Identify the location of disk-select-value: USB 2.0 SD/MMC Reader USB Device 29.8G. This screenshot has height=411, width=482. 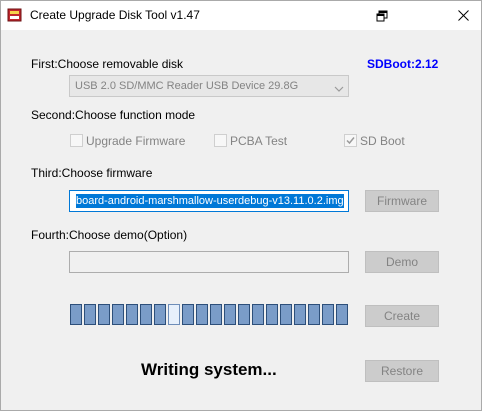
(187, 86).